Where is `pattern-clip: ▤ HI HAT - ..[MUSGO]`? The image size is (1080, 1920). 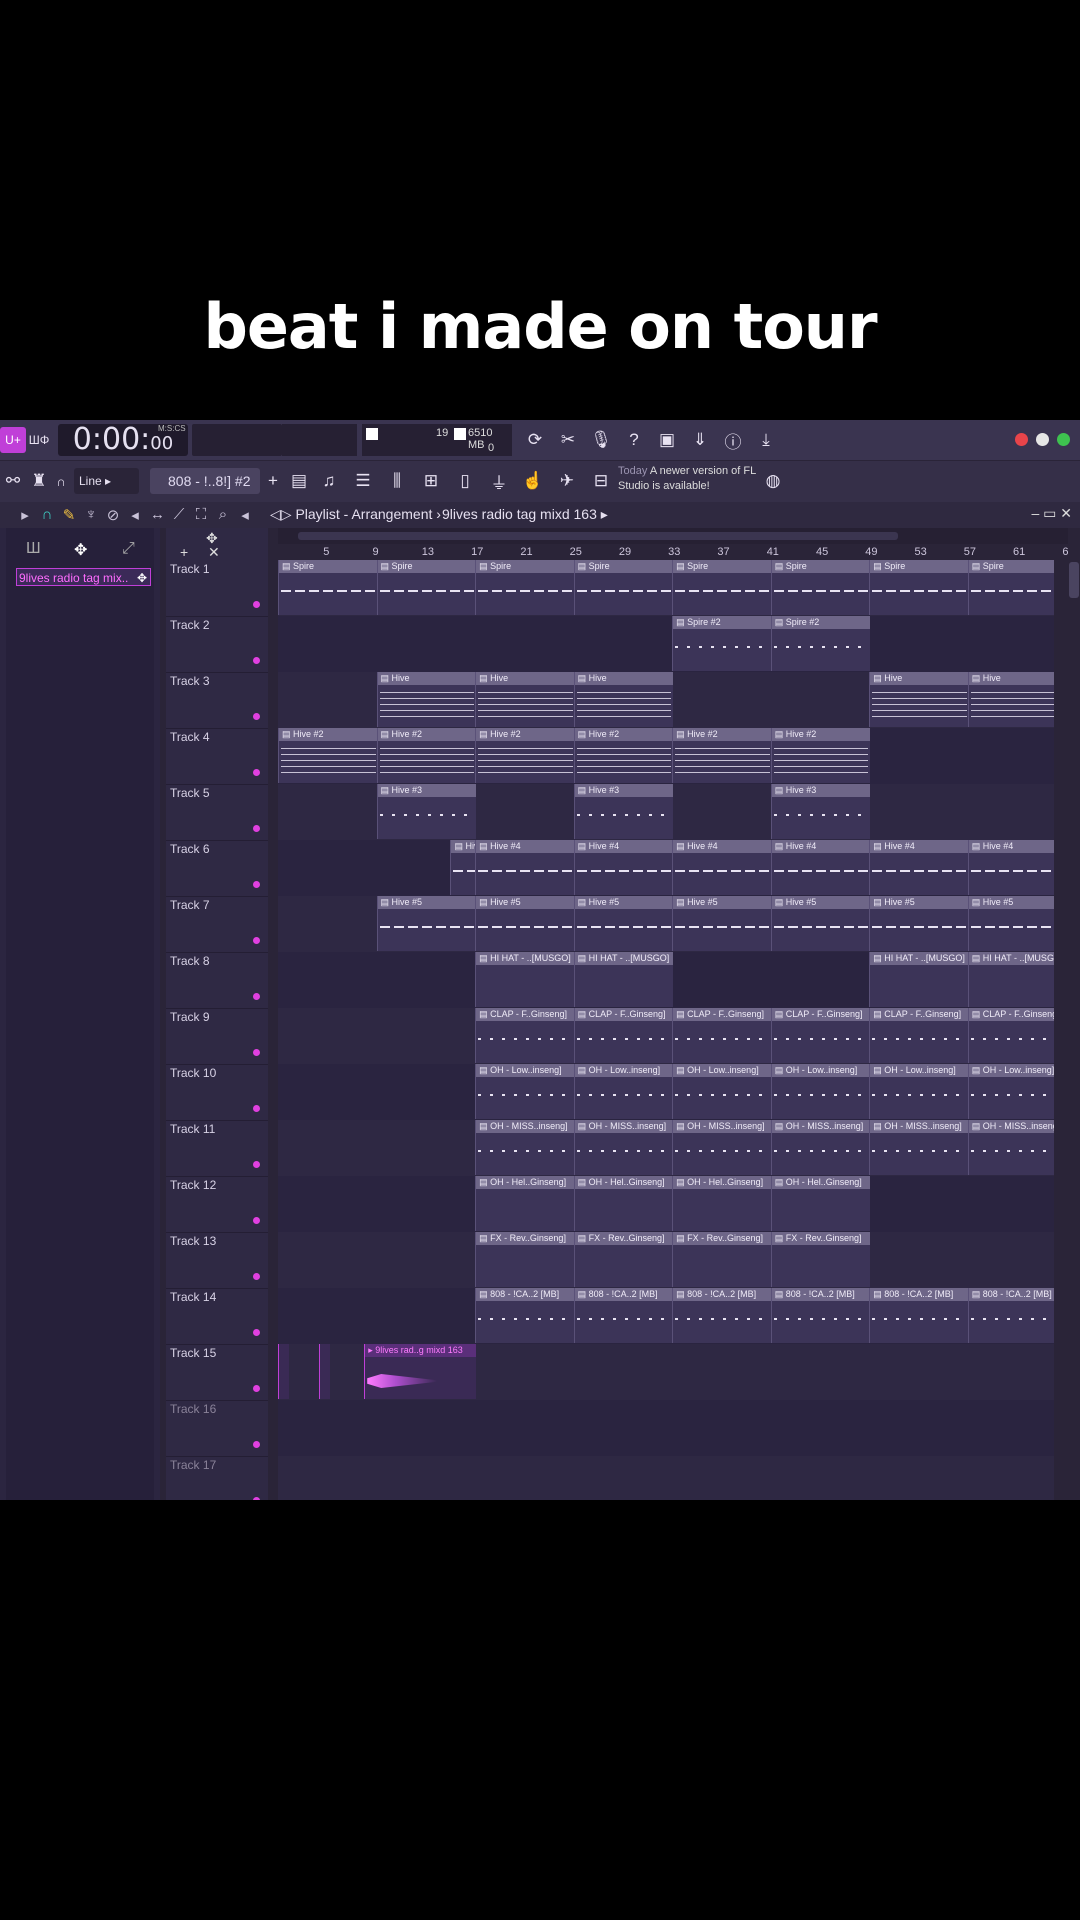
pattern-clip: ▤ HI HAT - ..[MUSGO] is located at coordinates (623, 979).